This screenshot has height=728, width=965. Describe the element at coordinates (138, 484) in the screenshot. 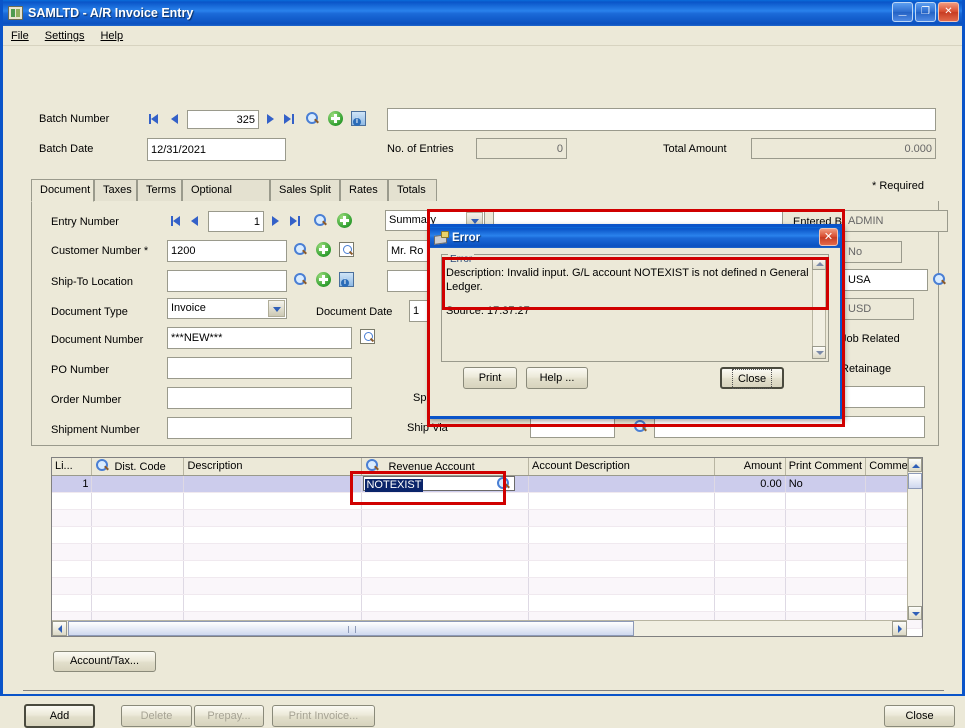

I see `cell-dist-code` at that location.